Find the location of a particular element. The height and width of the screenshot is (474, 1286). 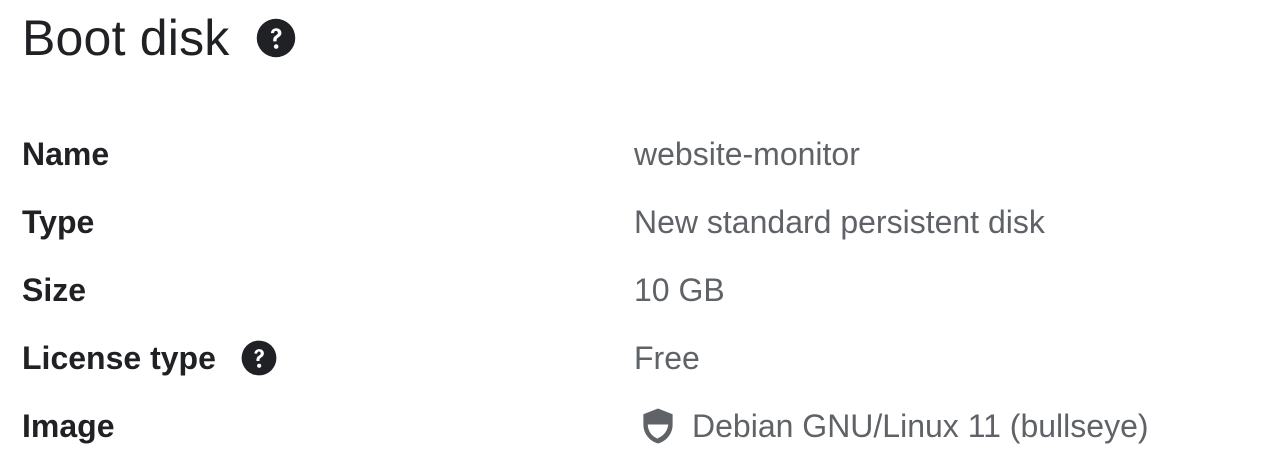

detail-row-license-type: License type Free is located at coordinates (647, 358).